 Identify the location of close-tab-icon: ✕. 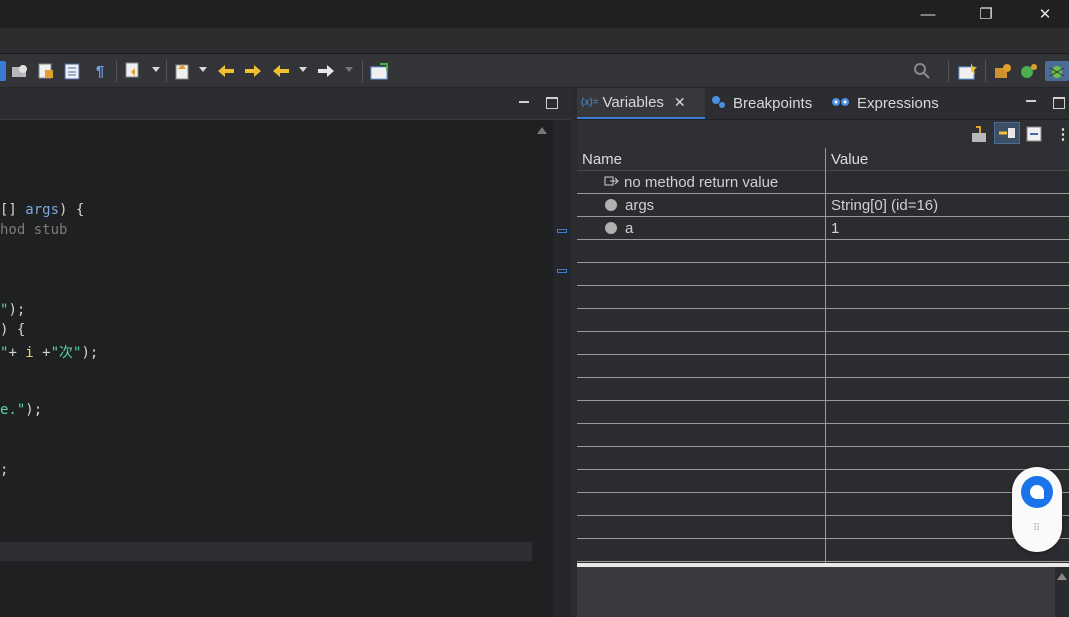
(680, 102).